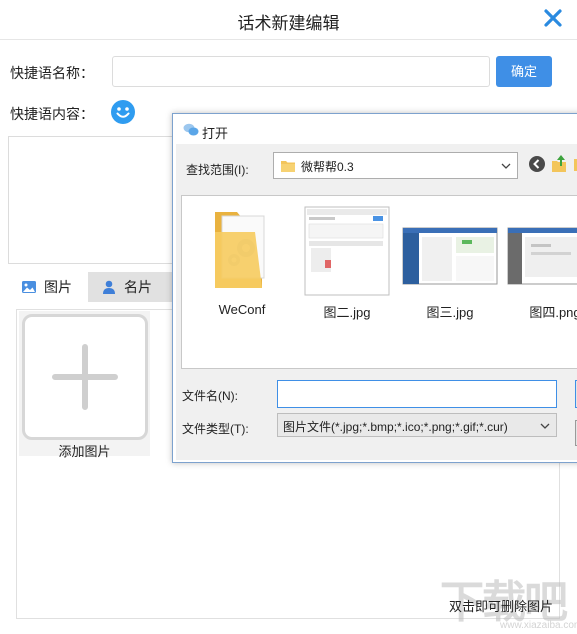 This screenshot has height=634, width=577. What do you see at coordinates (52, 114) in the screenshot?
I see `content-label: 快捷语内容：` at bounding box center [52, 114].